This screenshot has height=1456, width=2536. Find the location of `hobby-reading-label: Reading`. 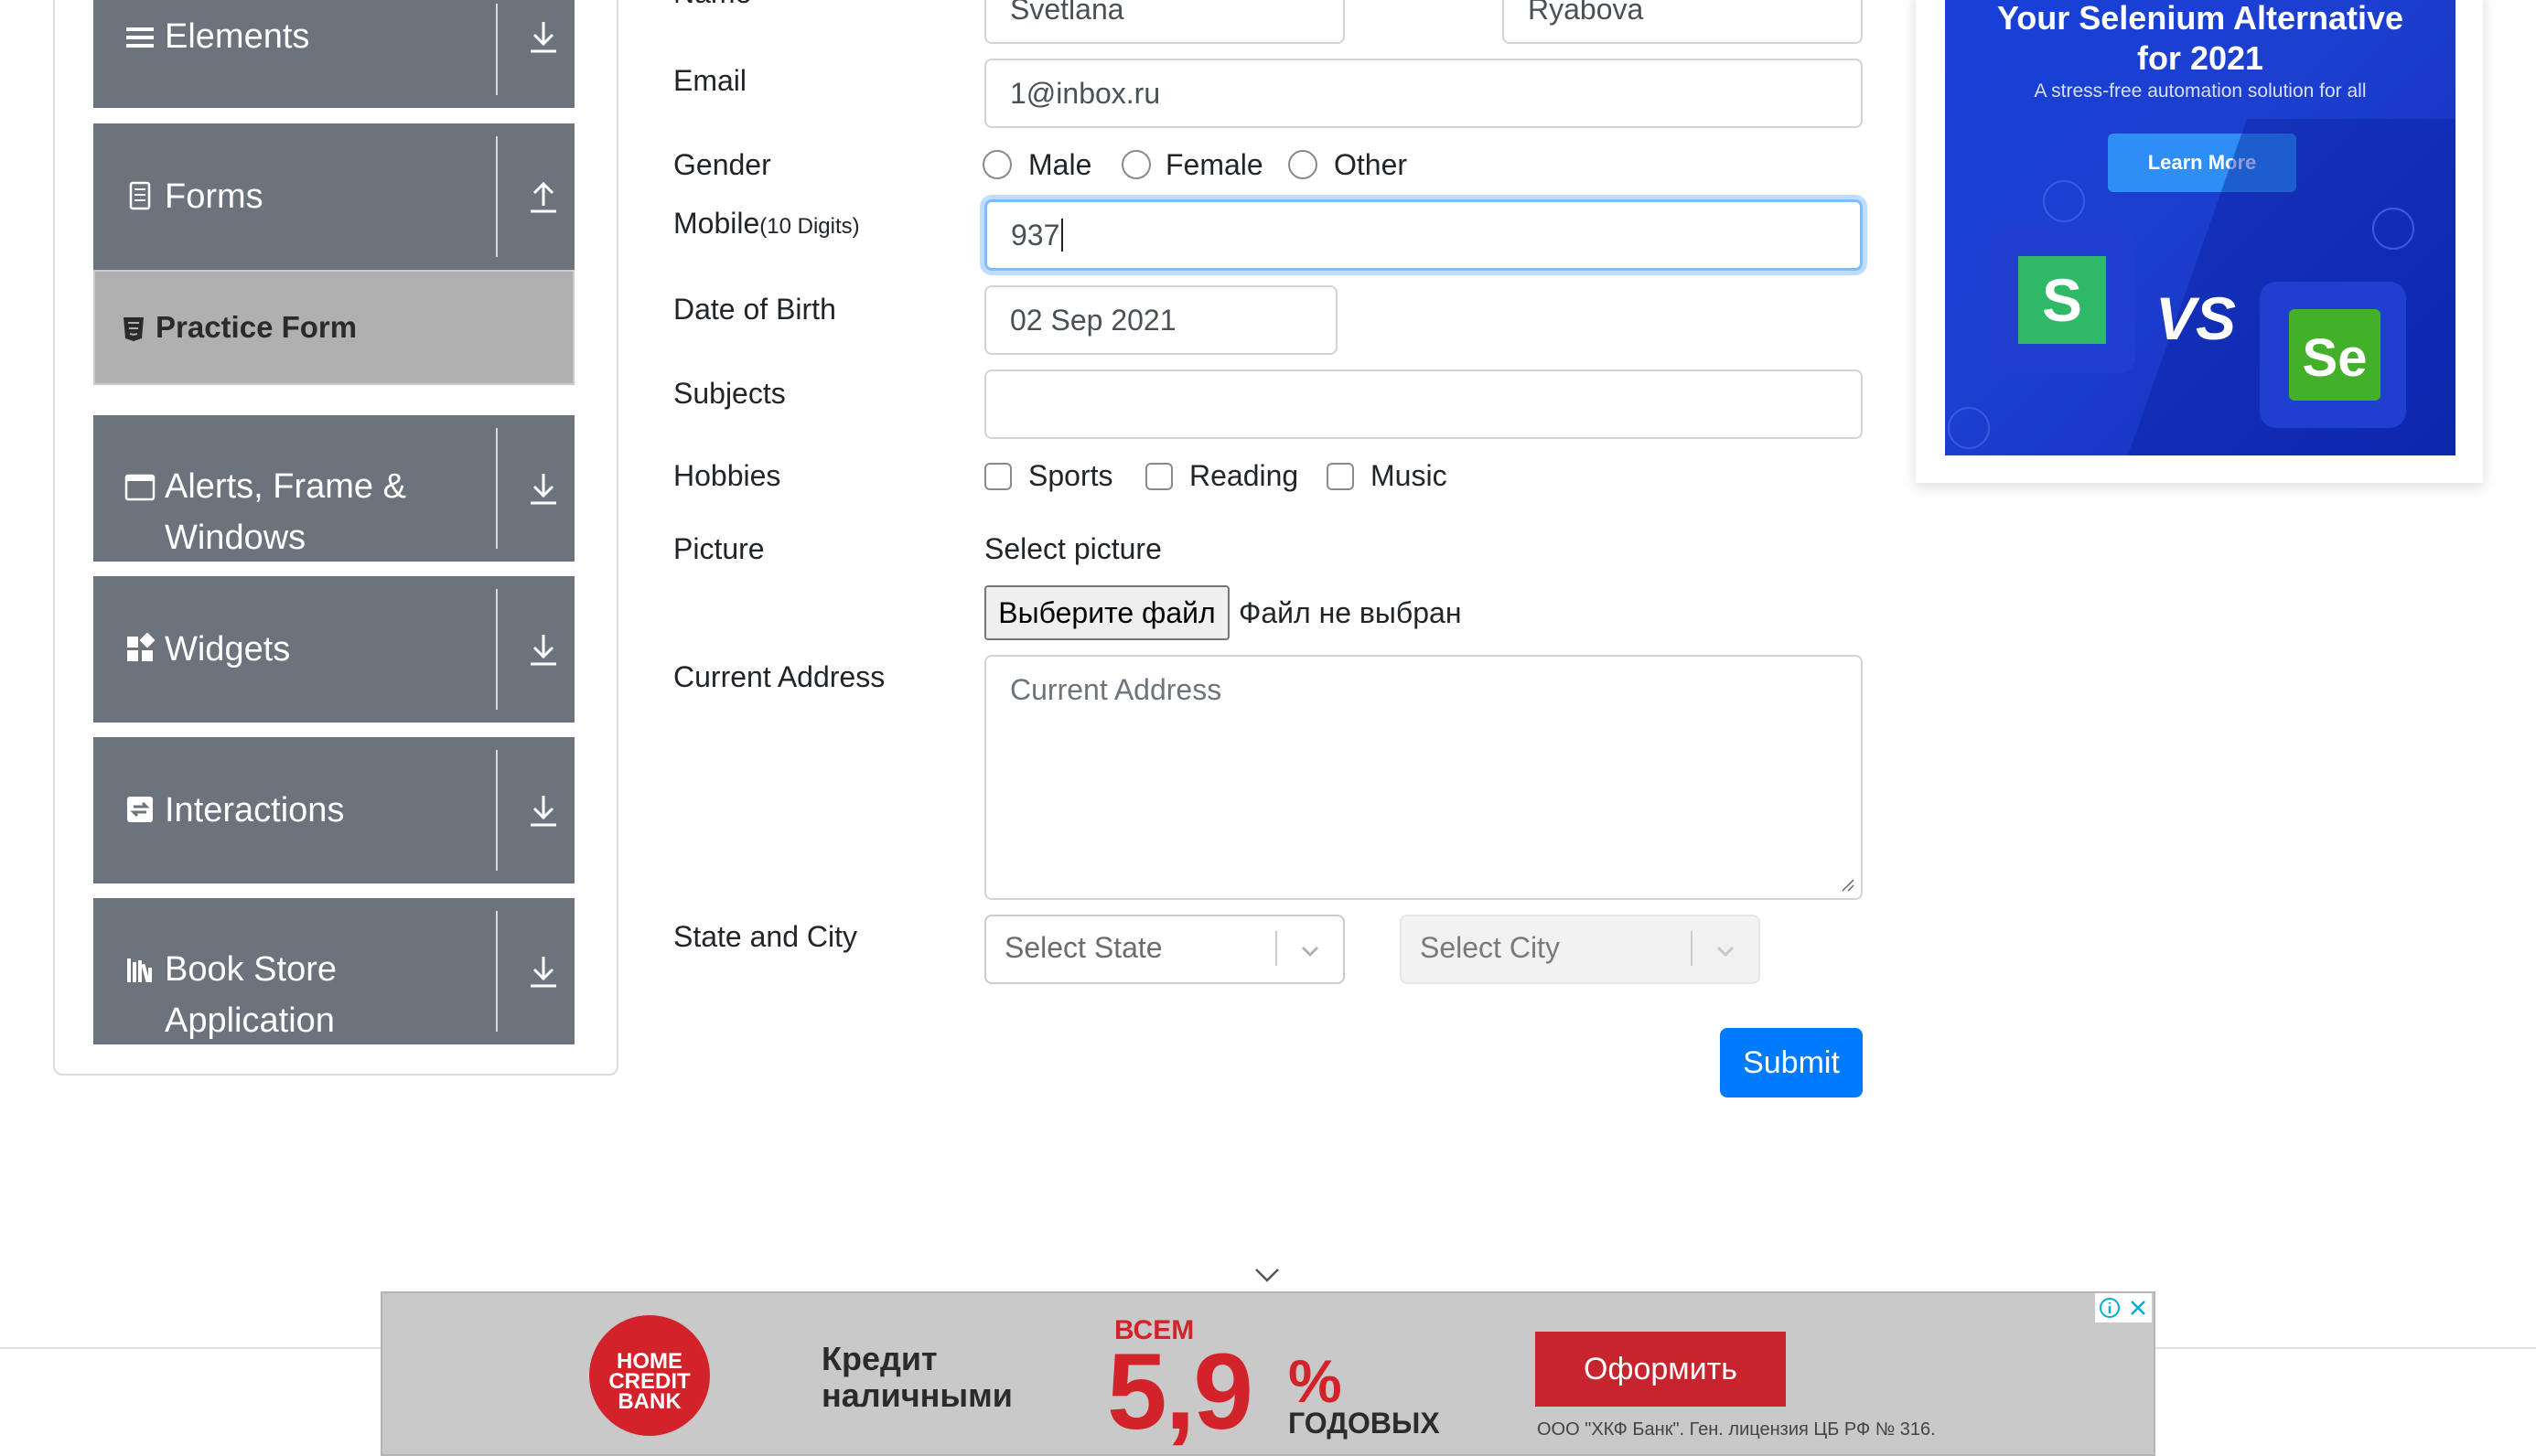

hobby-reading-label: Reading is located at coordinates (1243, 476).